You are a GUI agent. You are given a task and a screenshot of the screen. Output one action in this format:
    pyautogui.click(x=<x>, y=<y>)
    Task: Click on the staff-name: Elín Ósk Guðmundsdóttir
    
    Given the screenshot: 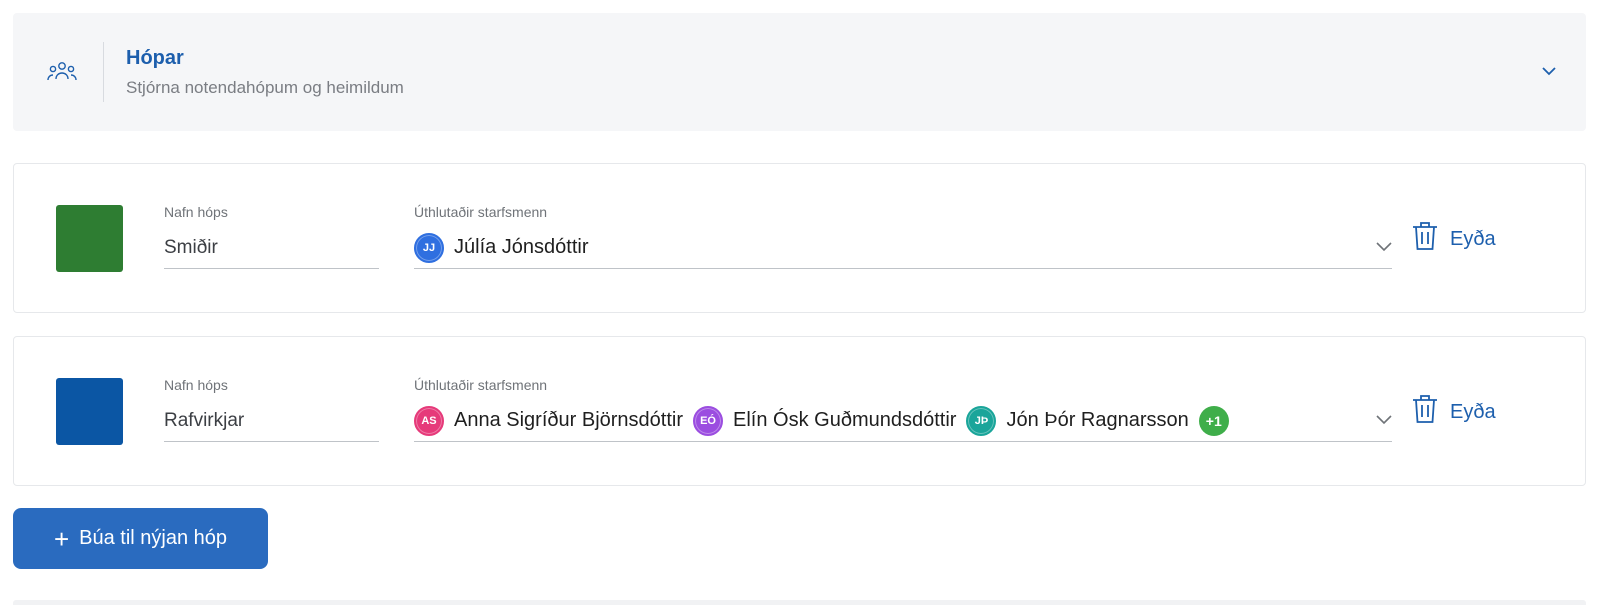 What is the action you would take?
    pyautogui.click(x=845, y=420)
    